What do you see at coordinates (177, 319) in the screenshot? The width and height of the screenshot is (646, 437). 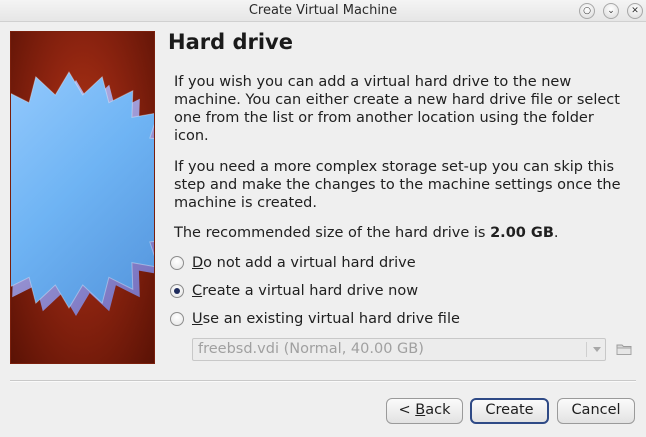 I see `radio-existing-disk` at bounding box center [177, 319].